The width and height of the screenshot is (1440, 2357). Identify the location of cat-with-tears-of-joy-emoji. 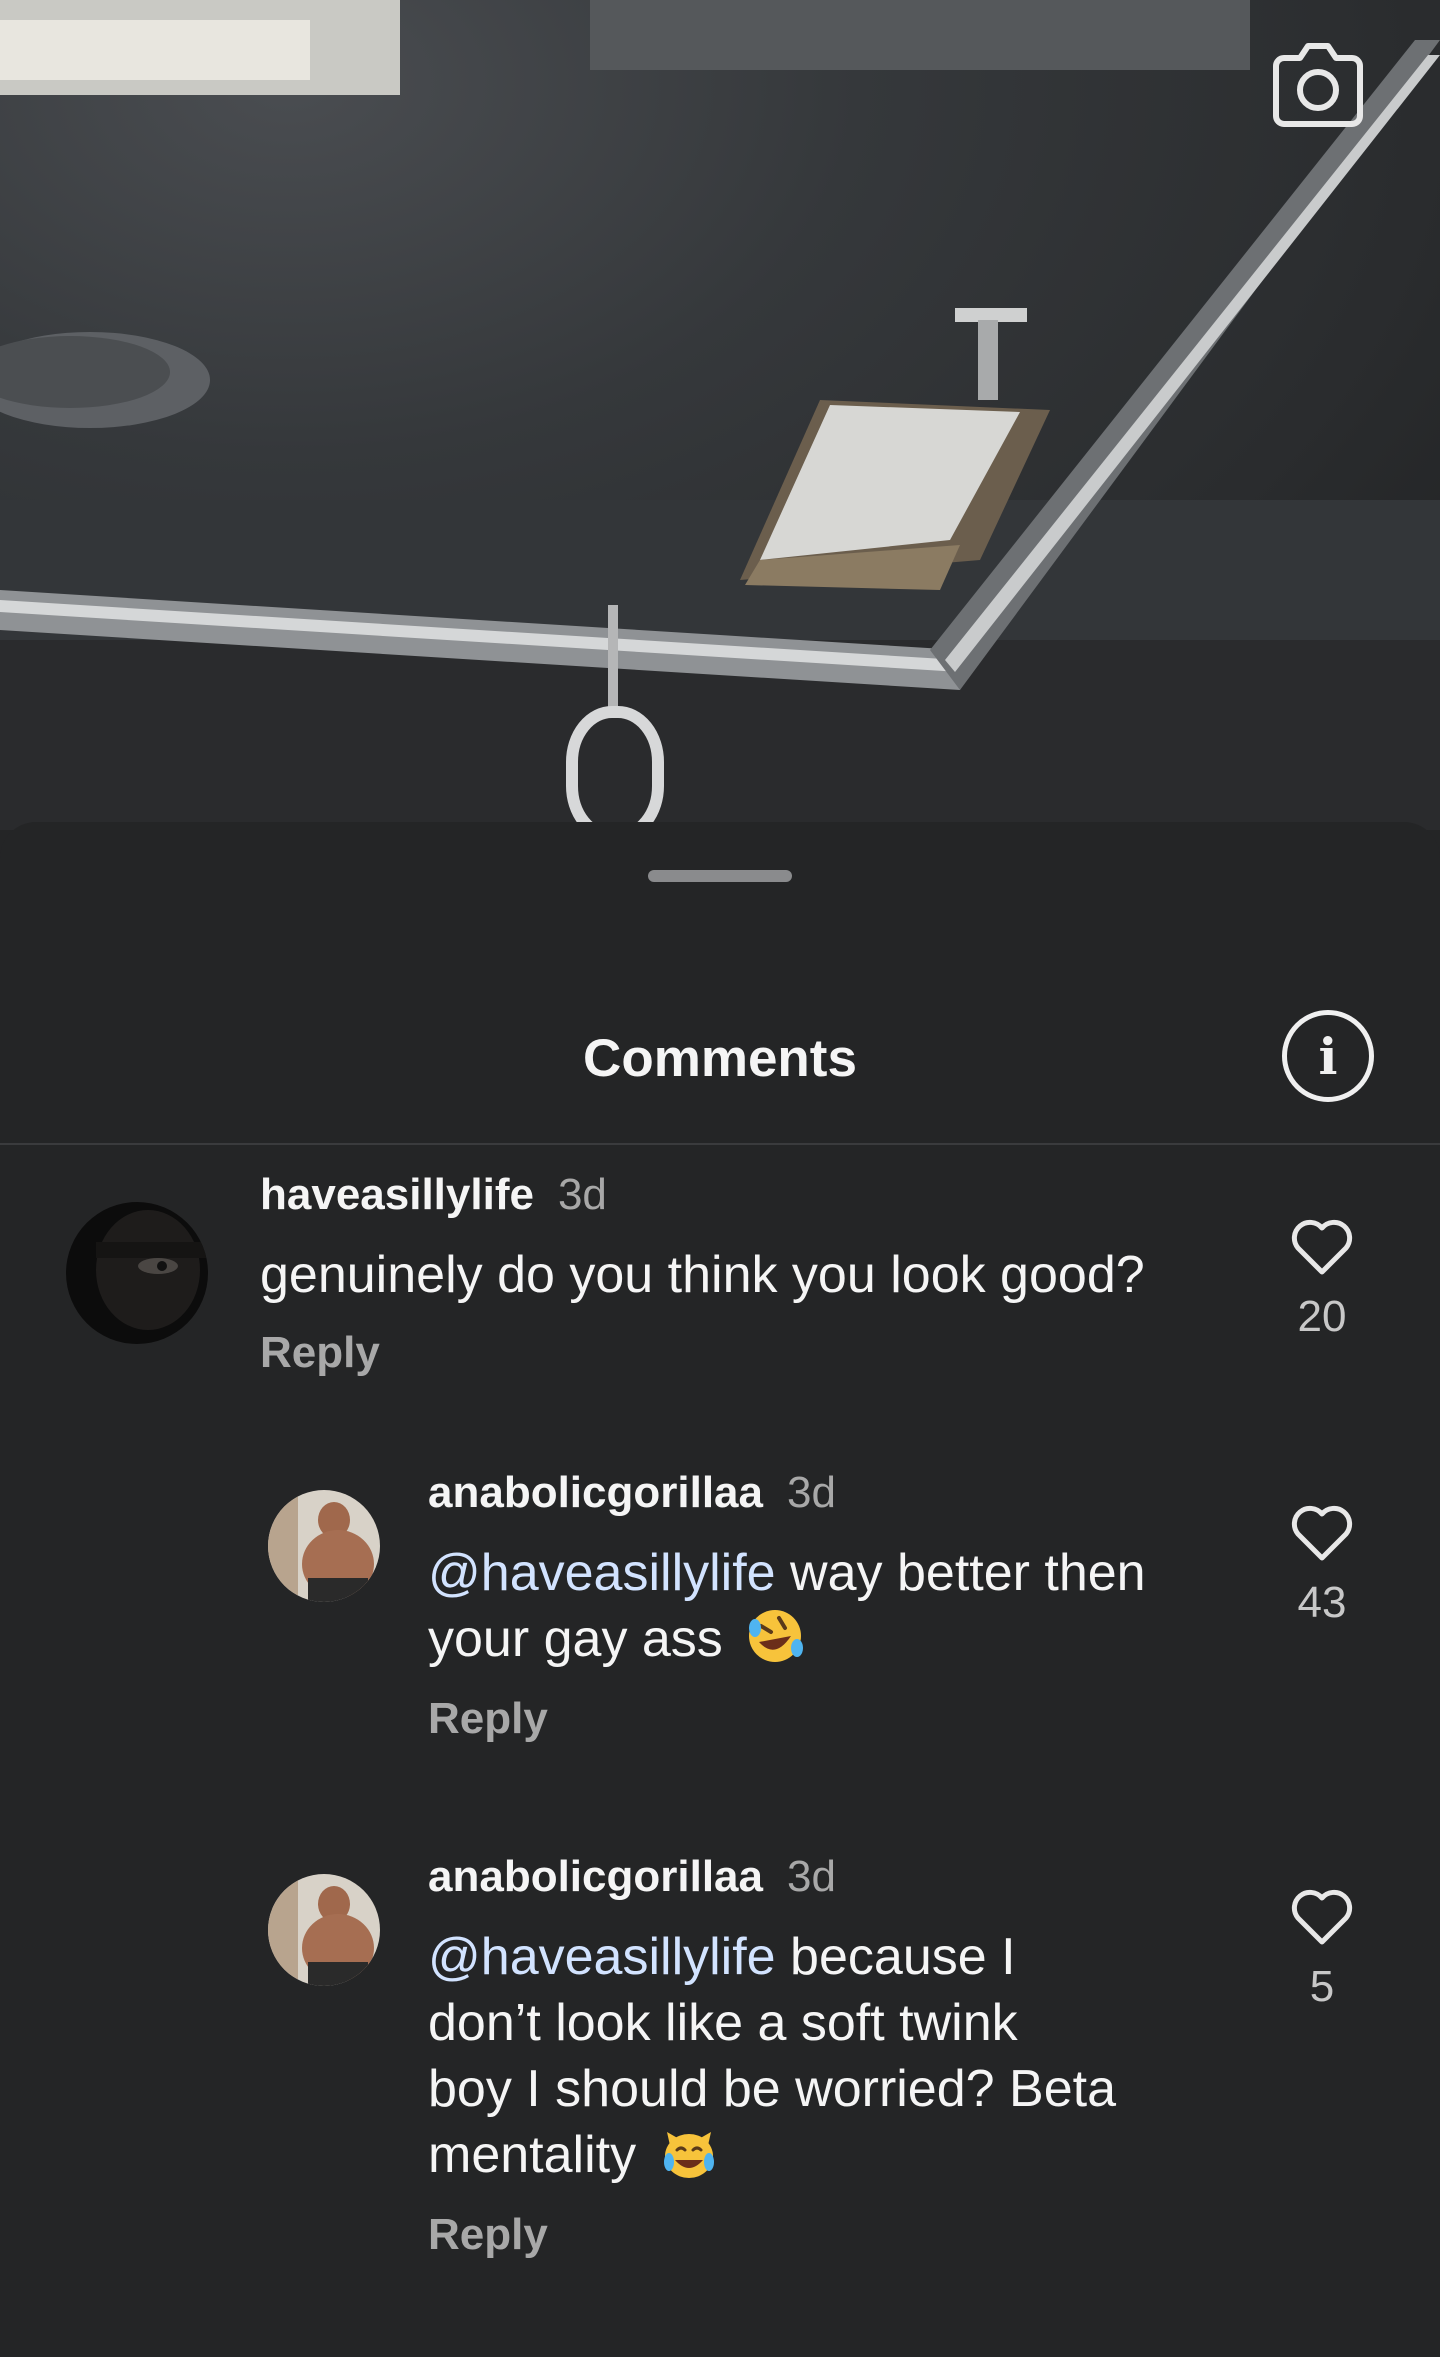
(688, 2155).